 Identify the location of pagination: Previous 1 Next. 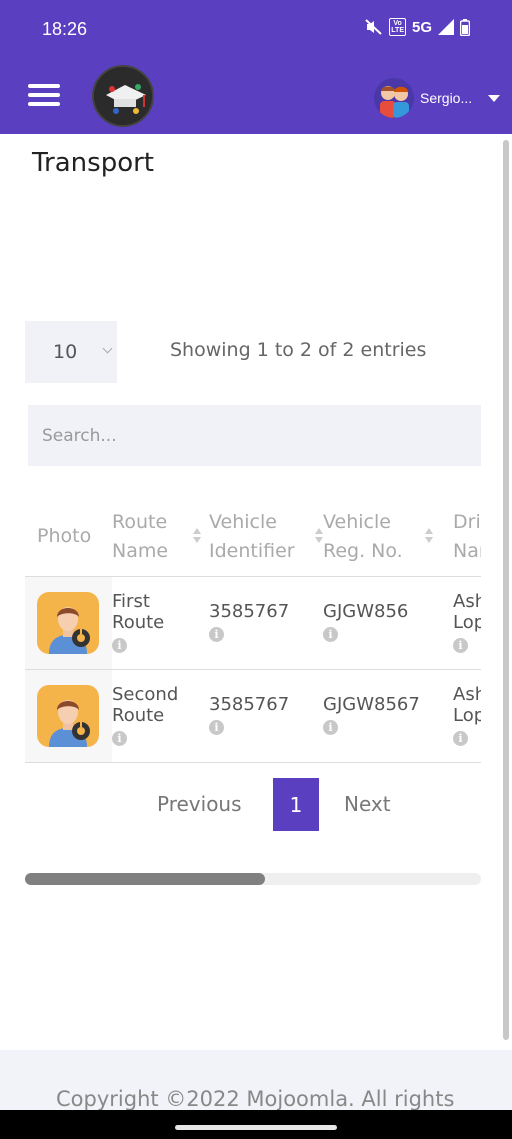
(256, 805).